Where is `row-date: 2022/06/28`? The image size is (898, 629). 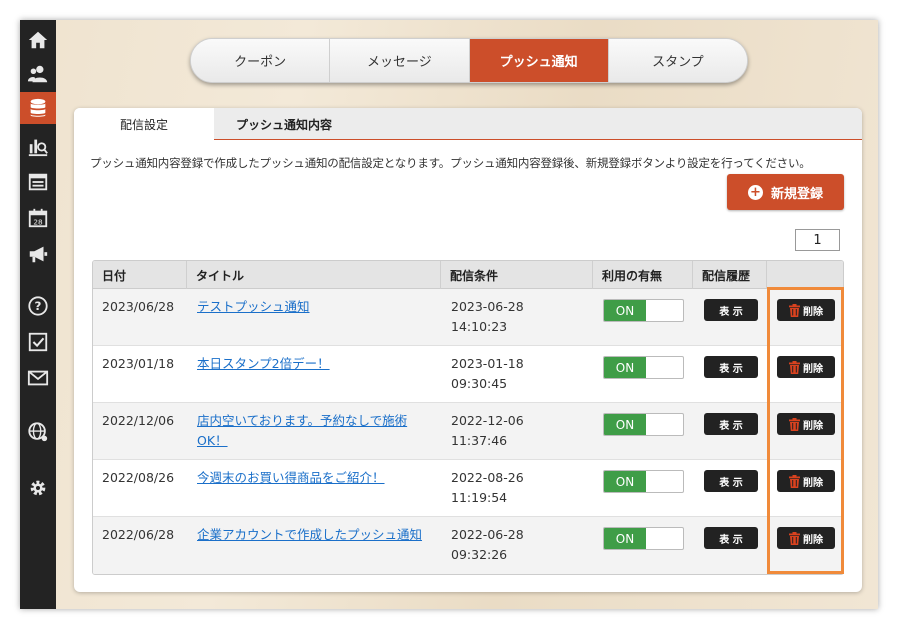 row-date: 2022/06/28 is located at coordinates (138, 534).